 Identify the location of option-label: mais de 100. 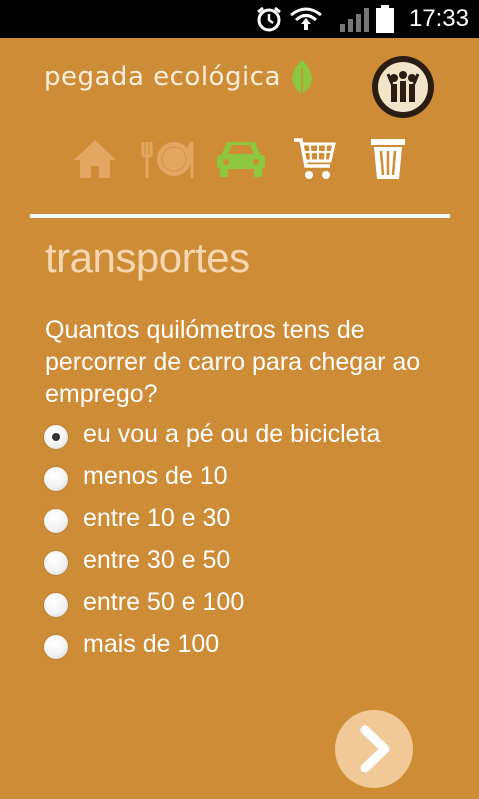
(151, 644).